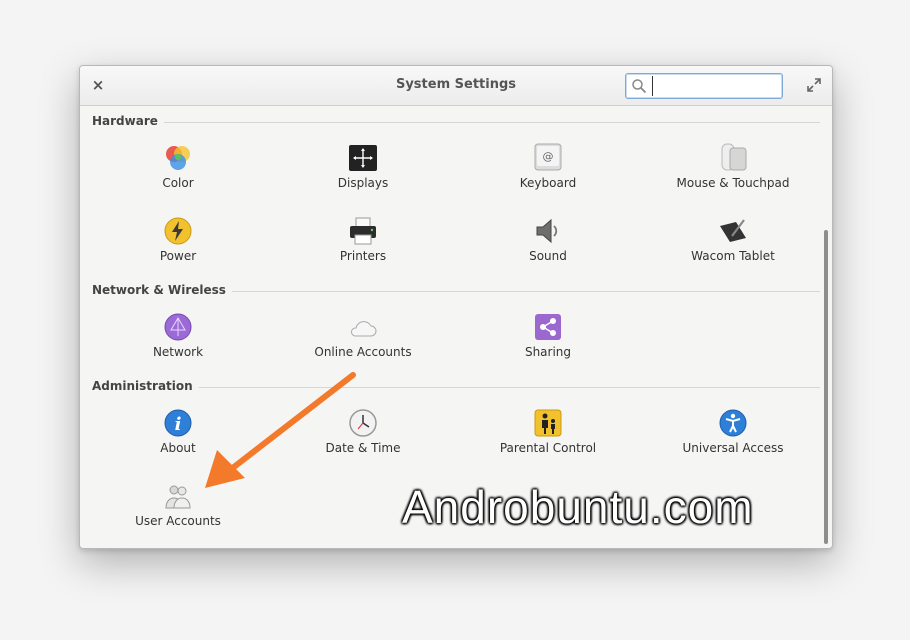 The width and height of the screenshot is (910, 640). I want to click on annotation-arrow, so click(280, 430).